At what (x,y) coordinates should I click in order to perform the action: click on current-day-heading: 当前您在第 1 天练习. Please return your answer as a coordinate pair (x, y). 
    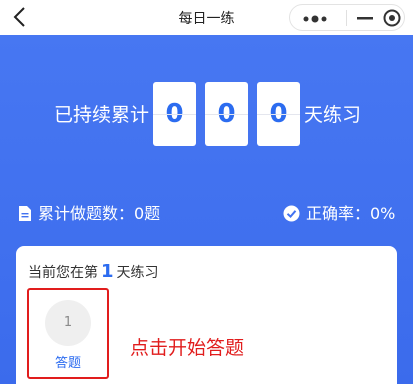
    Looking at the image, I should click on (93, 271).